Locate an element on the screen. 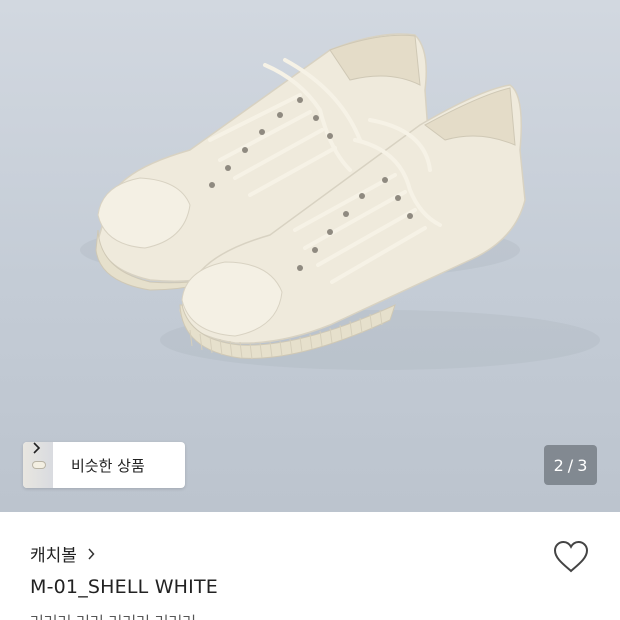 The width and height of the screenshot is (620, 620). product-subtext-partial: 러러러 러러 러러러 러러러 is located at coordinates (113, 616).